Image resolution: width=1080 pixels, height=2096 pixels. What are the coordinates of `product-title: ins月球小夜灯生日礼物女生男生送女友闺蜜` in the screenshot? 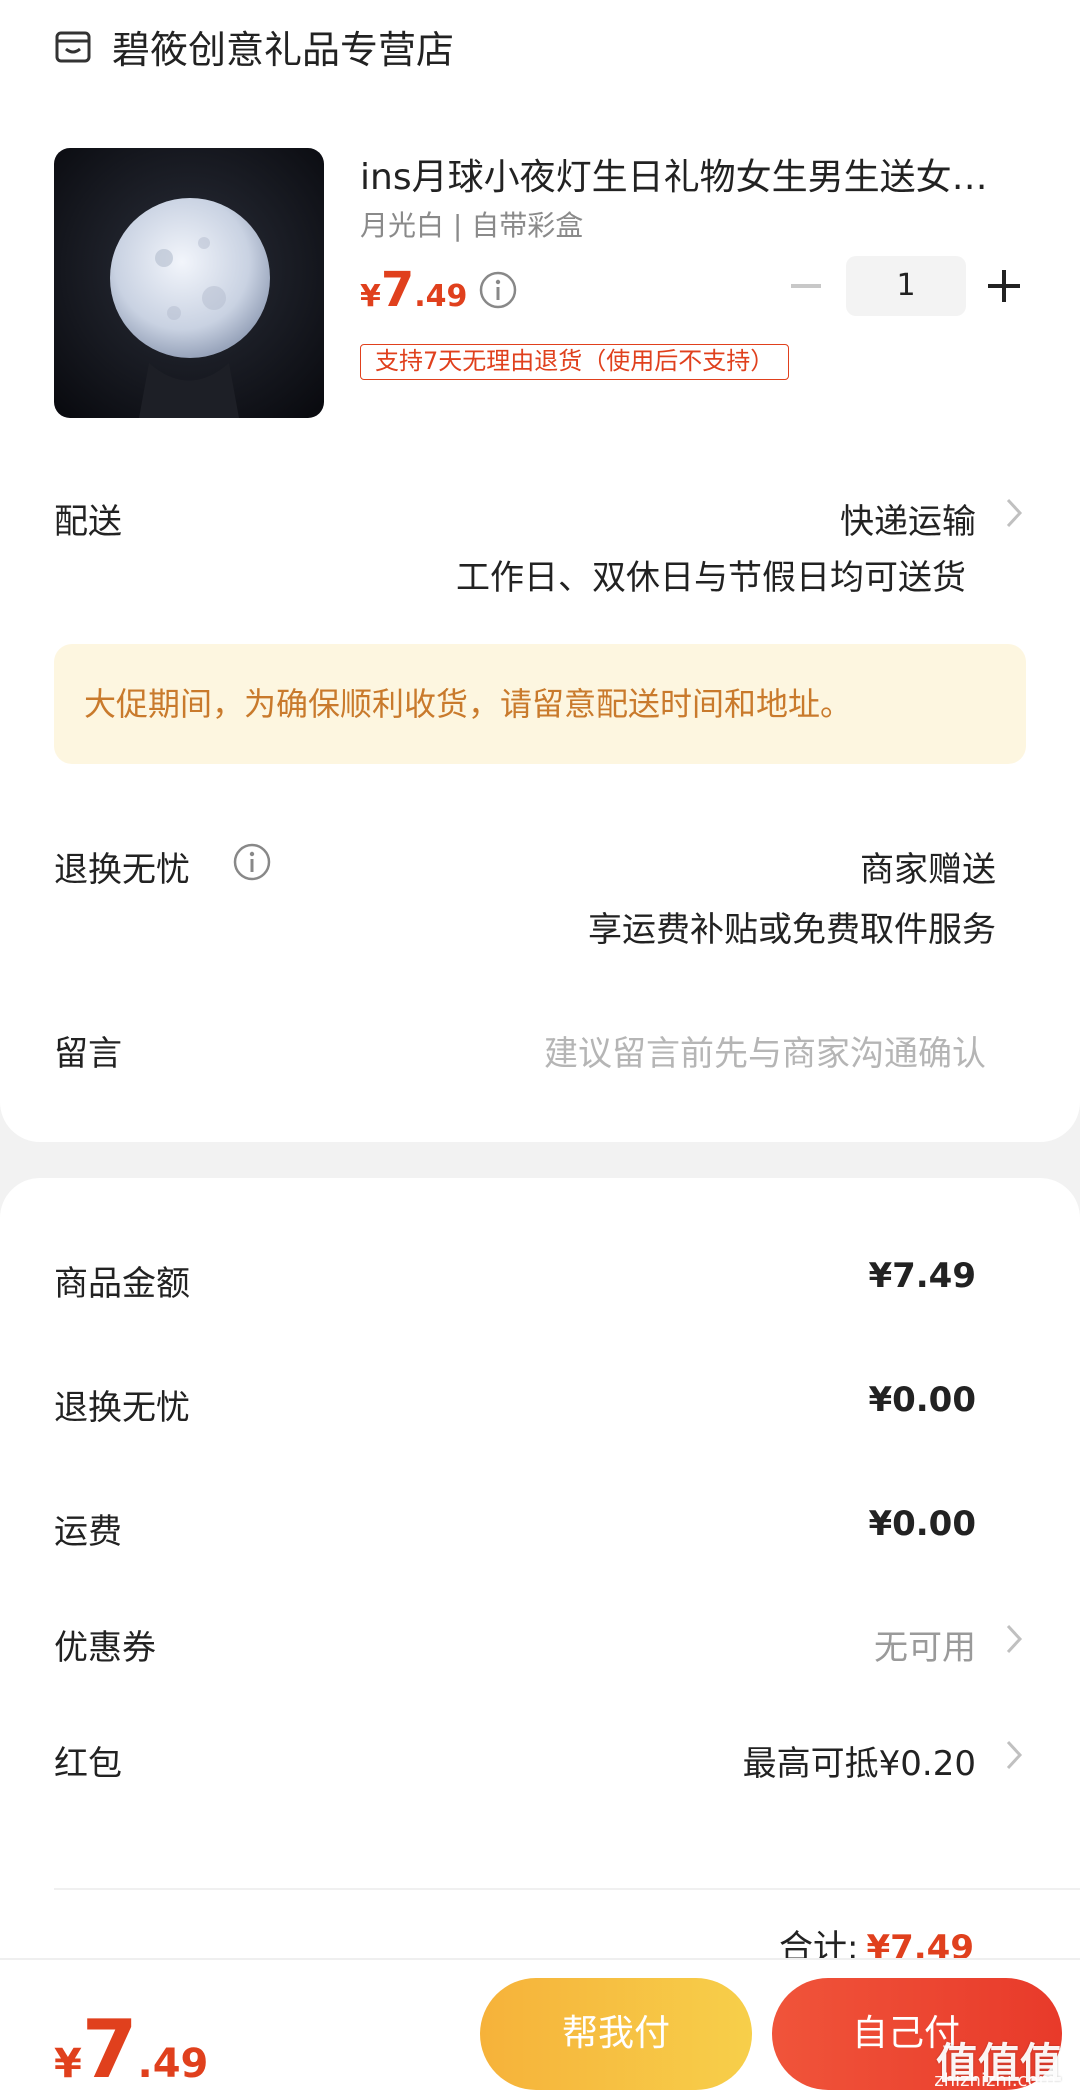 It's located at (685, 174).